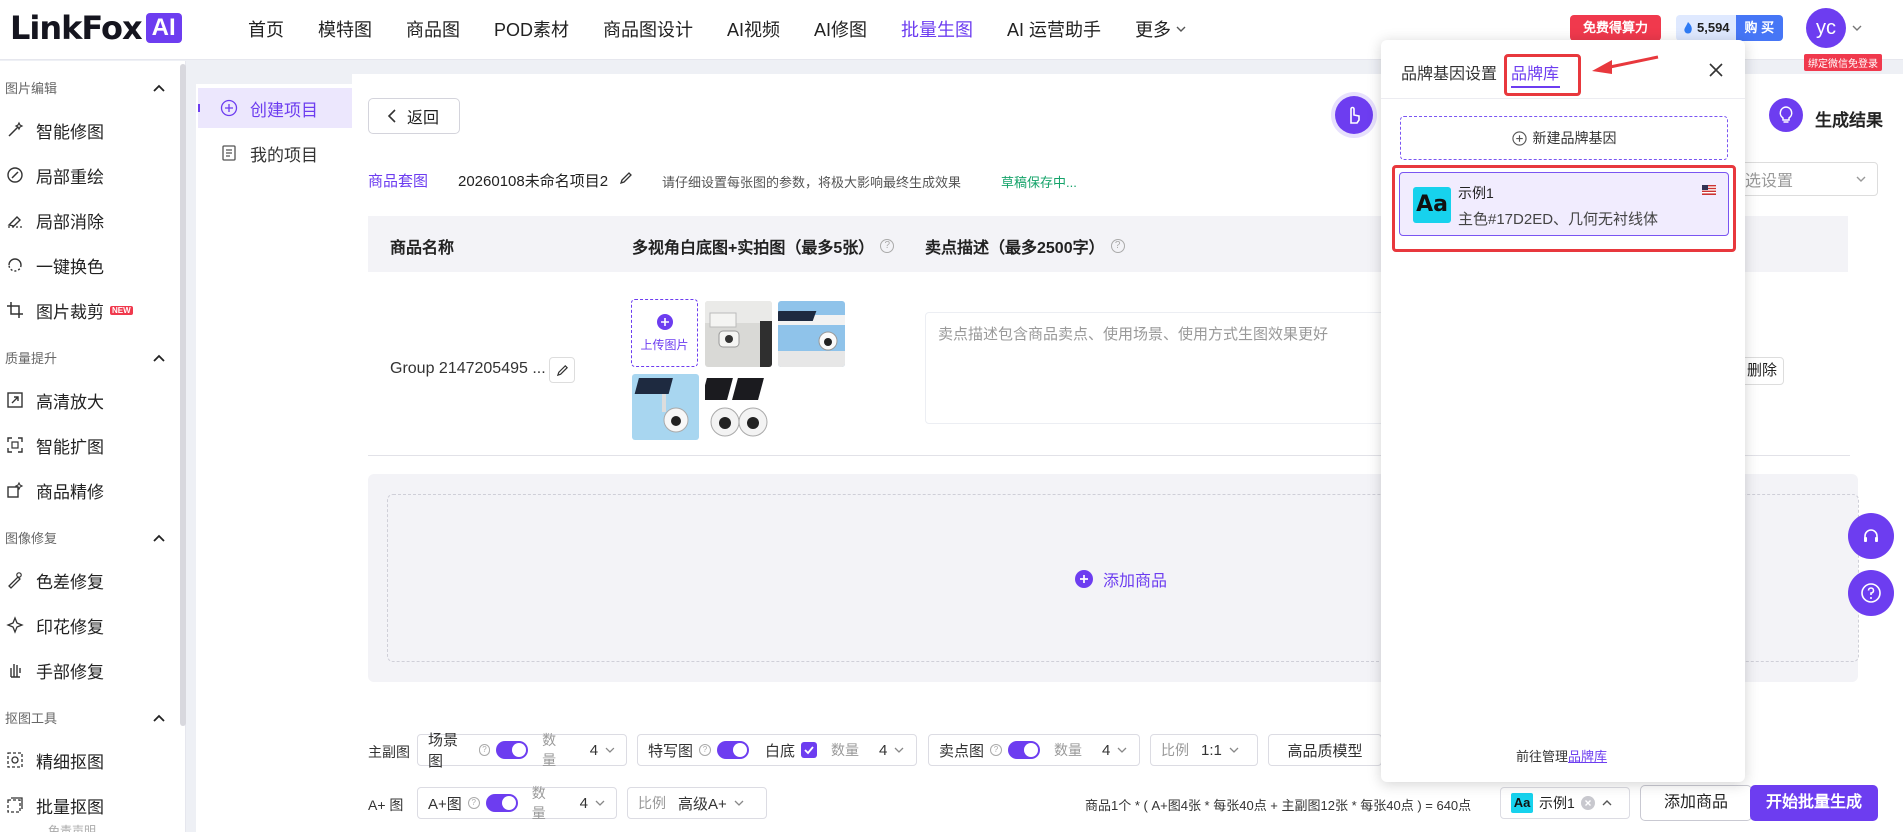 Image resolution: width=1903 pixels, height=832 pixels. Describe the element at coordinates (91, 310) in the screenshot. I see `sidebar-item-crop: 图片裁剪 NEW` at that location.